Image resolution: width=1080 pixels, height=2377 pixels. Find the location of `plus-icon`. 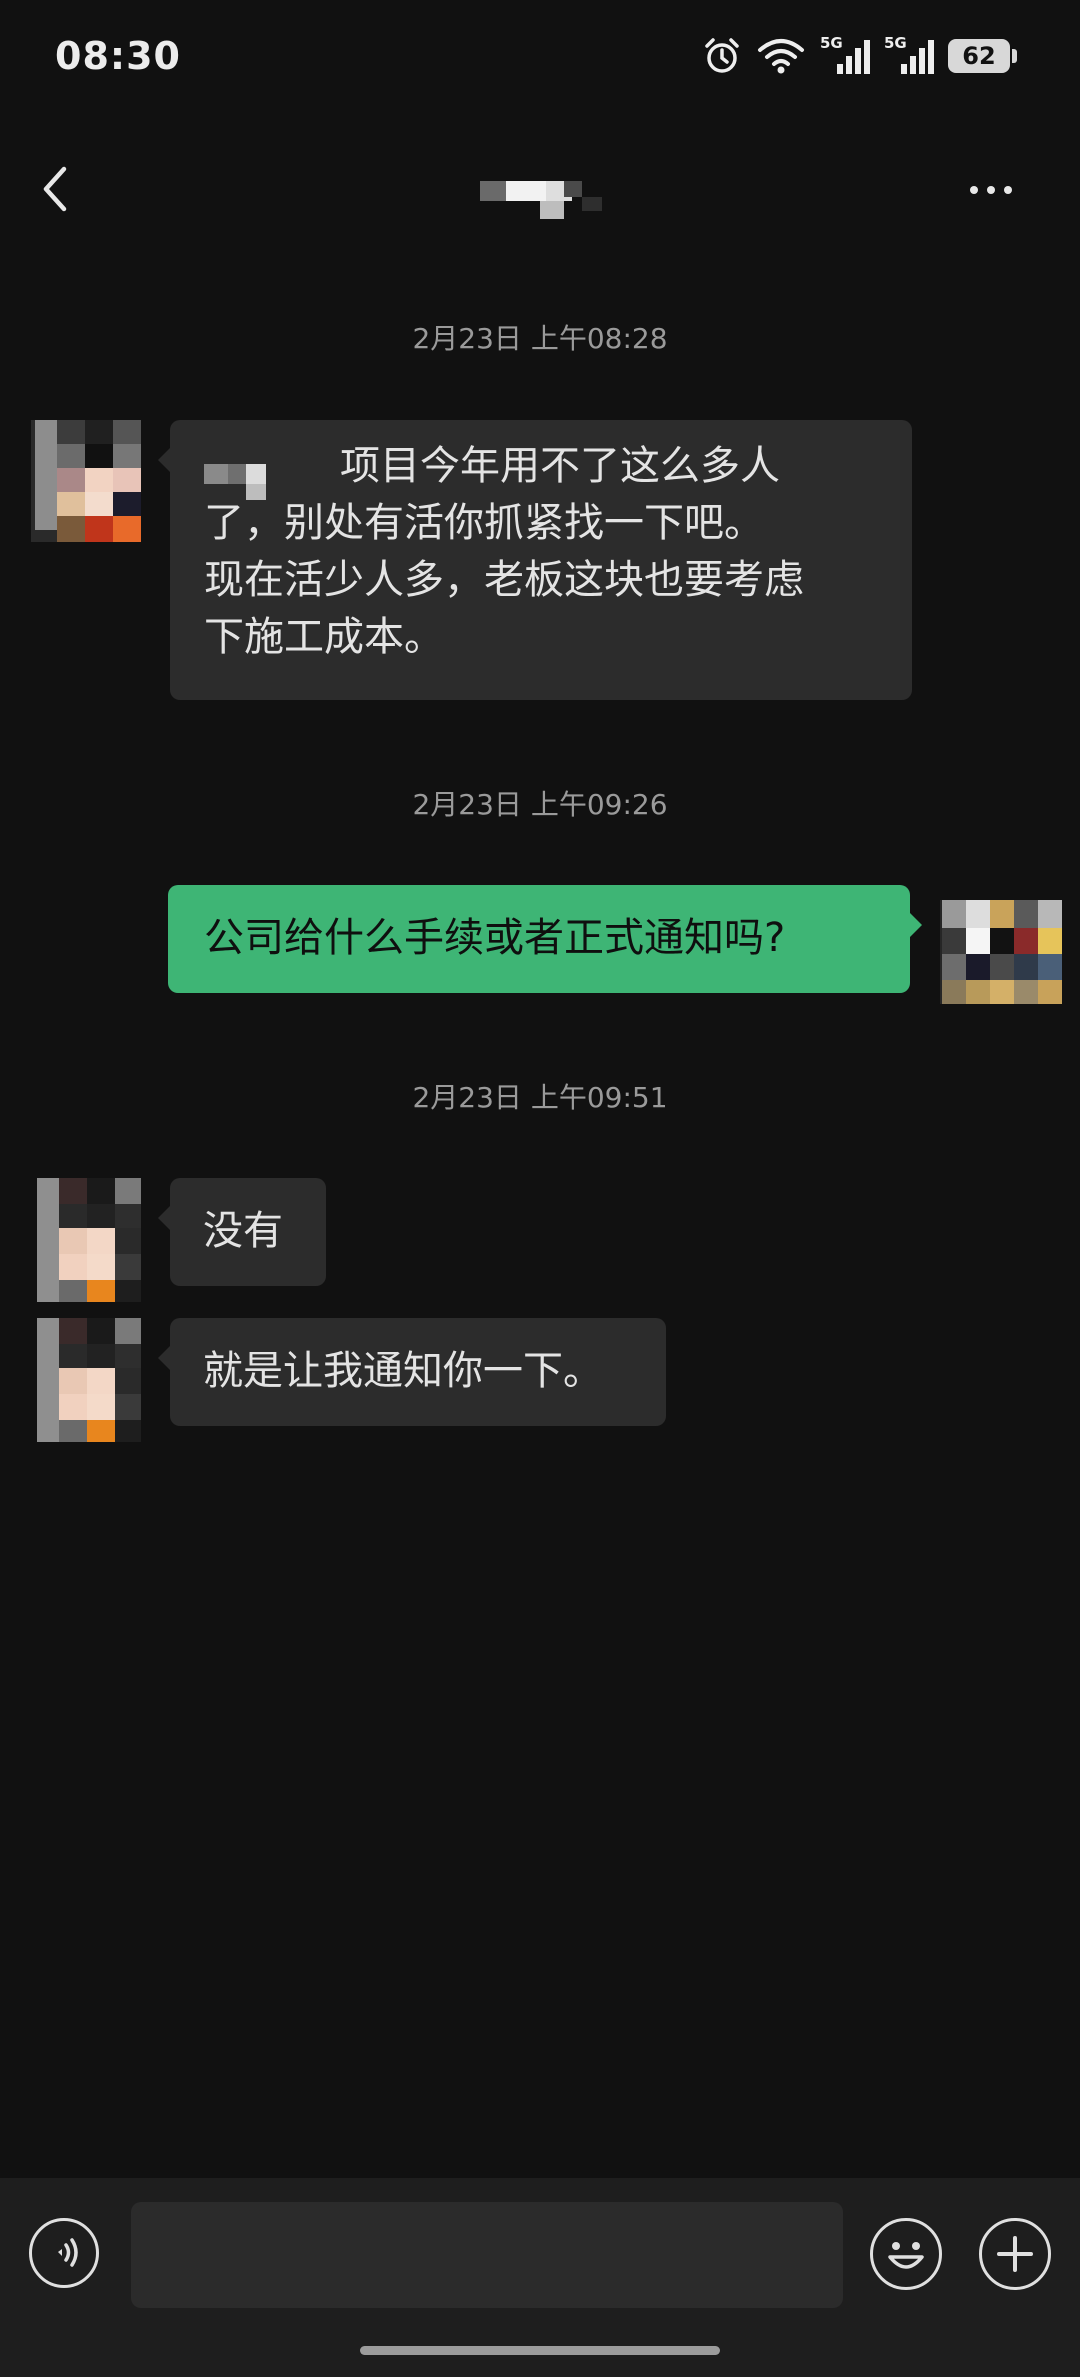

plus-icon is located at coordinates (1015, 2254).